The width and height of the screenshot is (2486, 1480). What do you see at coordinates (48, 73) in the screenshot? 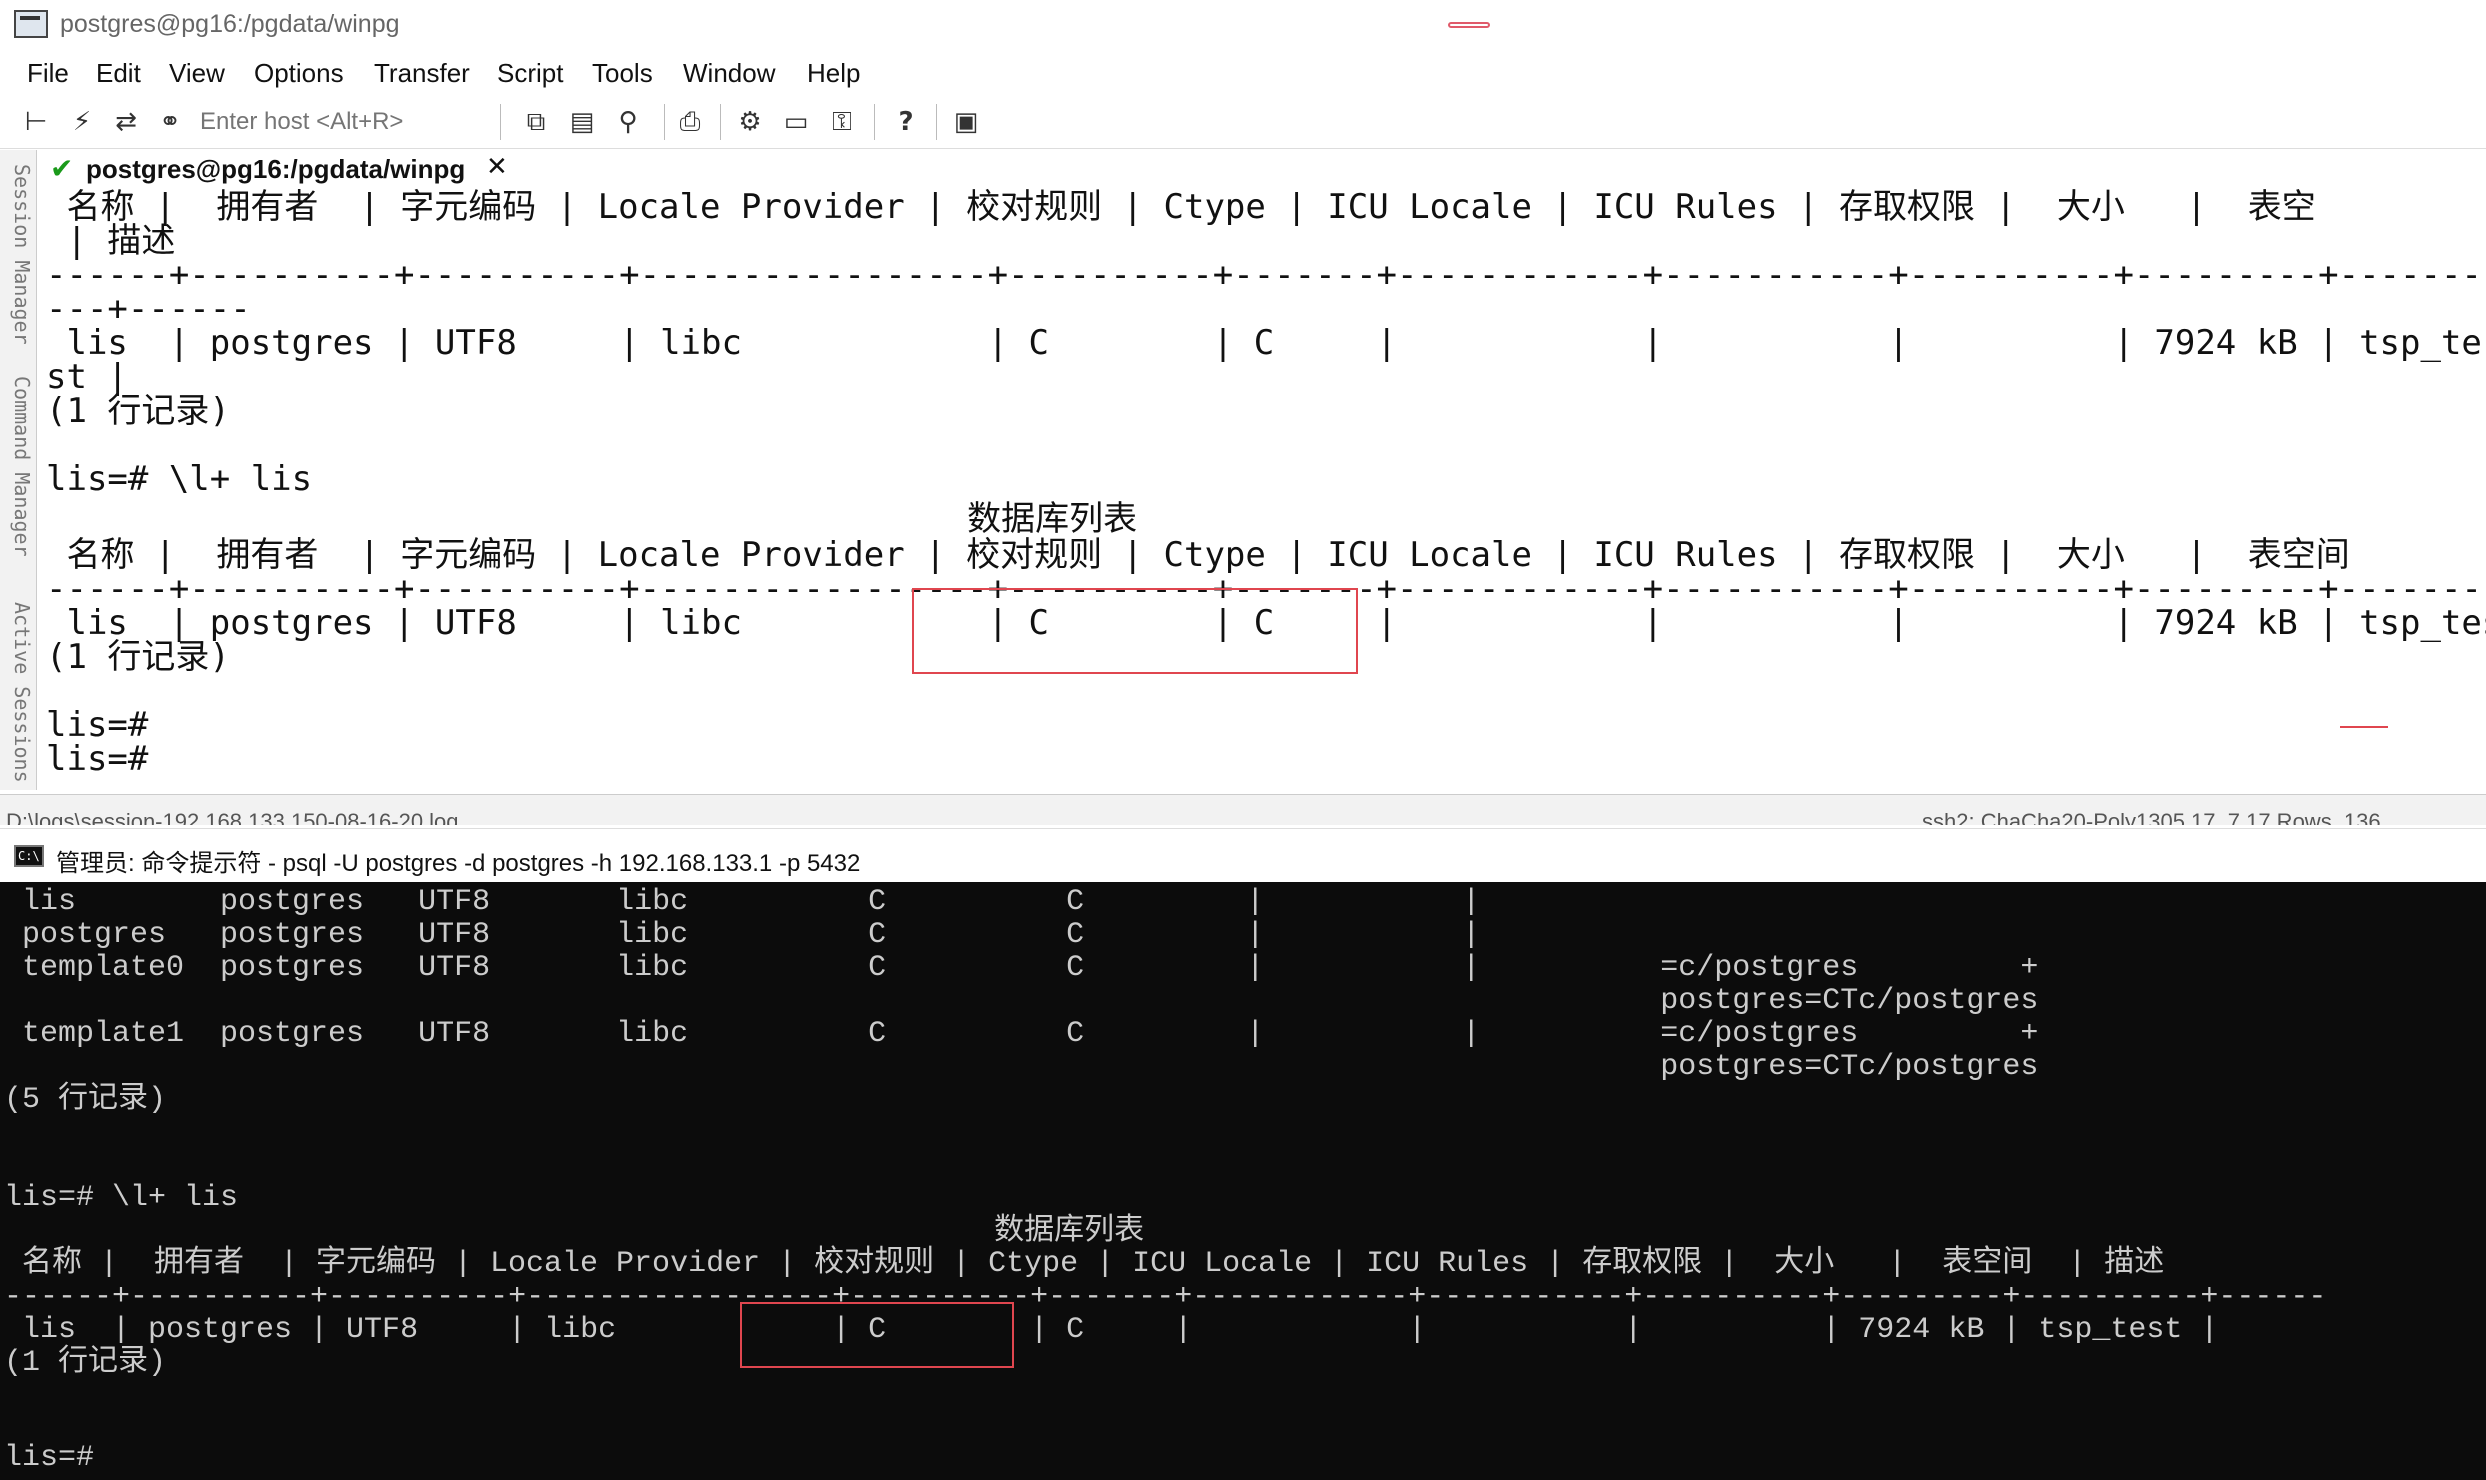
I see `menu-file: File` at bounding box center [48, 73].